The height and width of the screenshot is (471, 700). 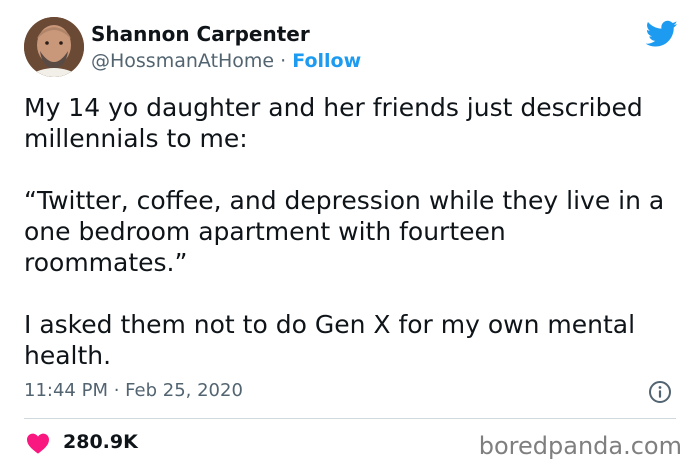 I want to click on avatar-image, so click(x=54, y=47).